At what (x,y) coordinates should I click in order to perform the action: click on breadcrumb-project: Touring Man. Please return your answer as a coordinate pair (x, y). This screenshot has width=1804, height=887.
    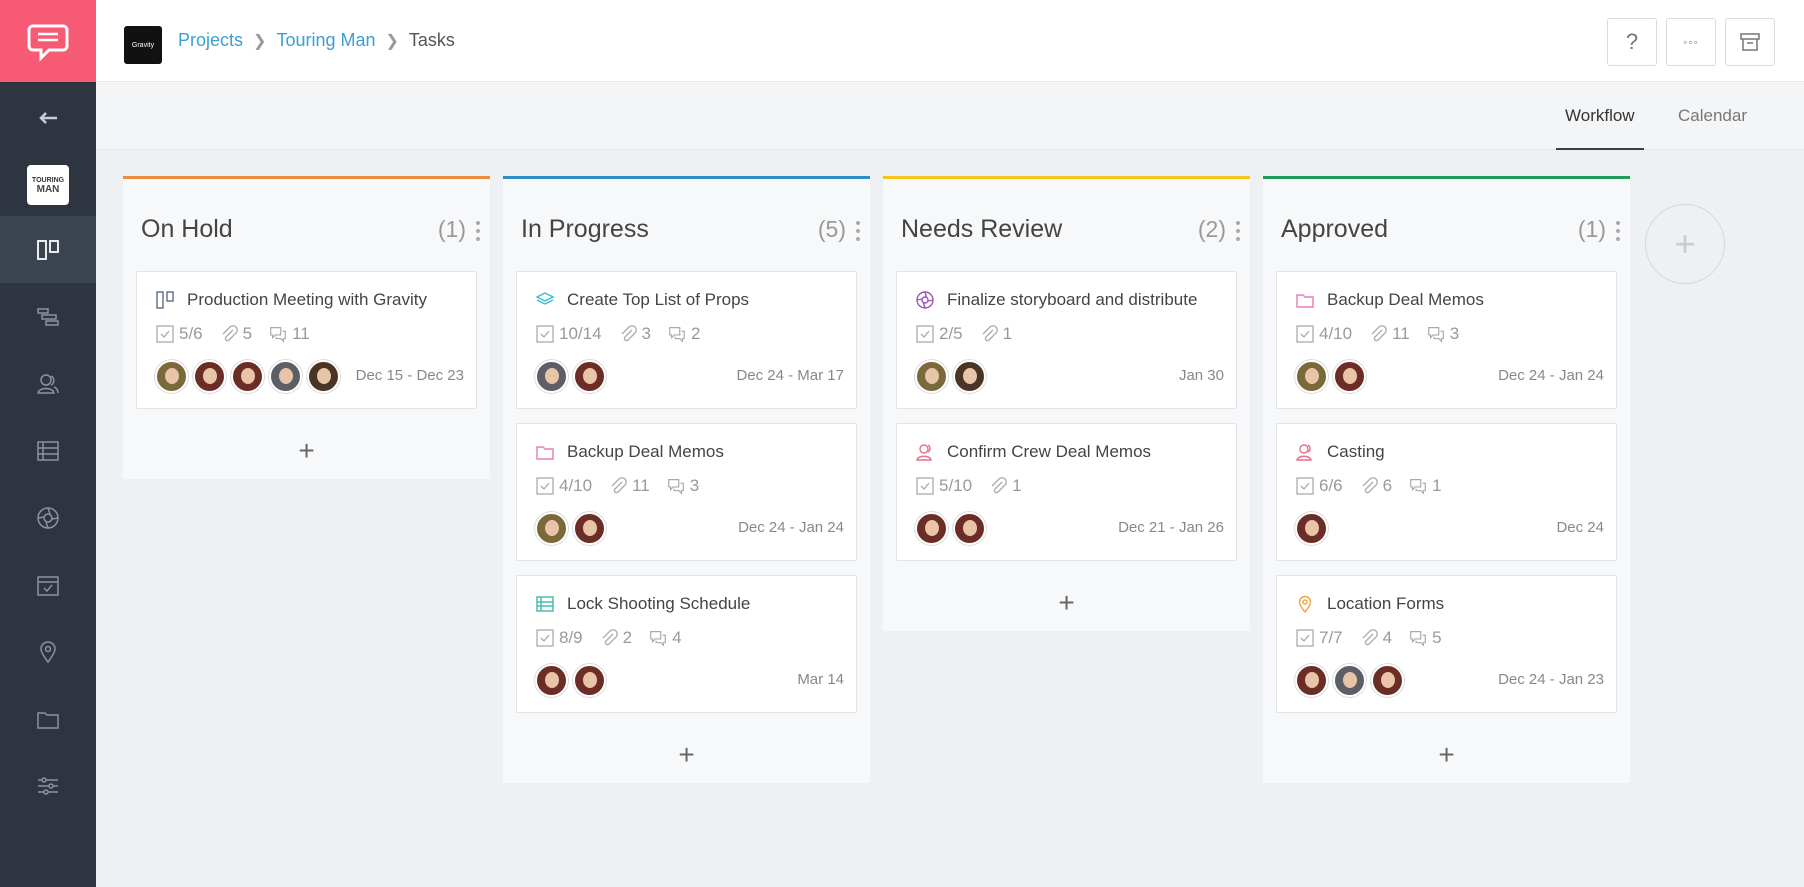
    Looking at the image, I should click on (325, 40).